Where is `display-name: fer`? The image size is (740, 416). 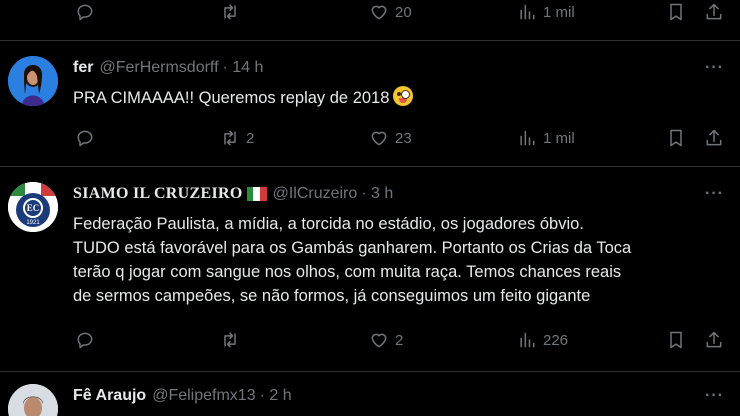
display-name: fer is located at coordinates (83, 68).